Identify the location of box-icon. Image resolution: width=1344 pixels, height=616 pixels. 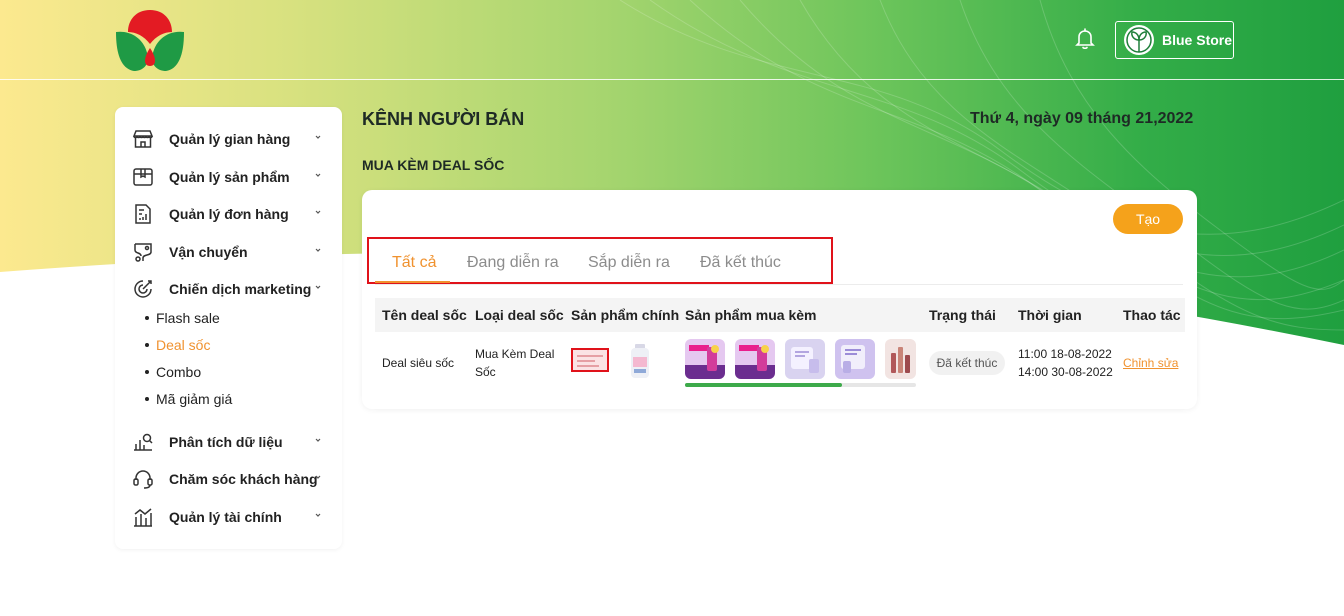
(143, 177).